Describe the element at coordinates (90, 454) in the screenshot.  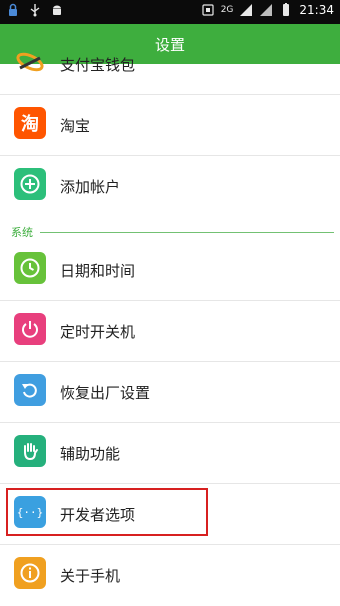
I see `settings-item-label: 辅助功能` at that location.